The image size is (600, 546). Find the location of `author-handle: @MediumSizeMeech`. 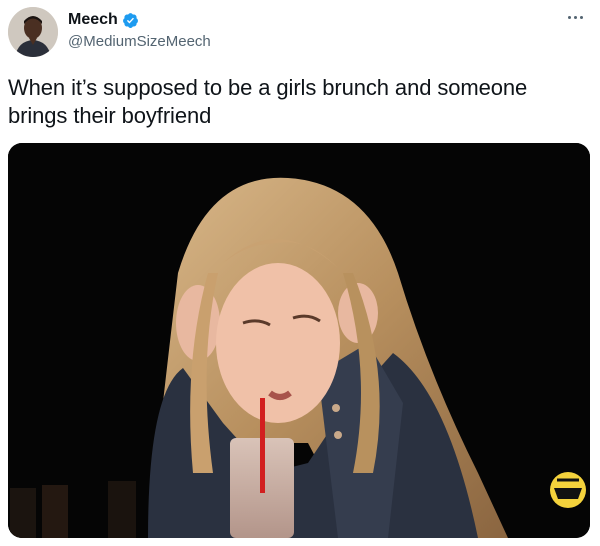

author-handle: @MediumSizeMeech is located at coordinates (139, 41).